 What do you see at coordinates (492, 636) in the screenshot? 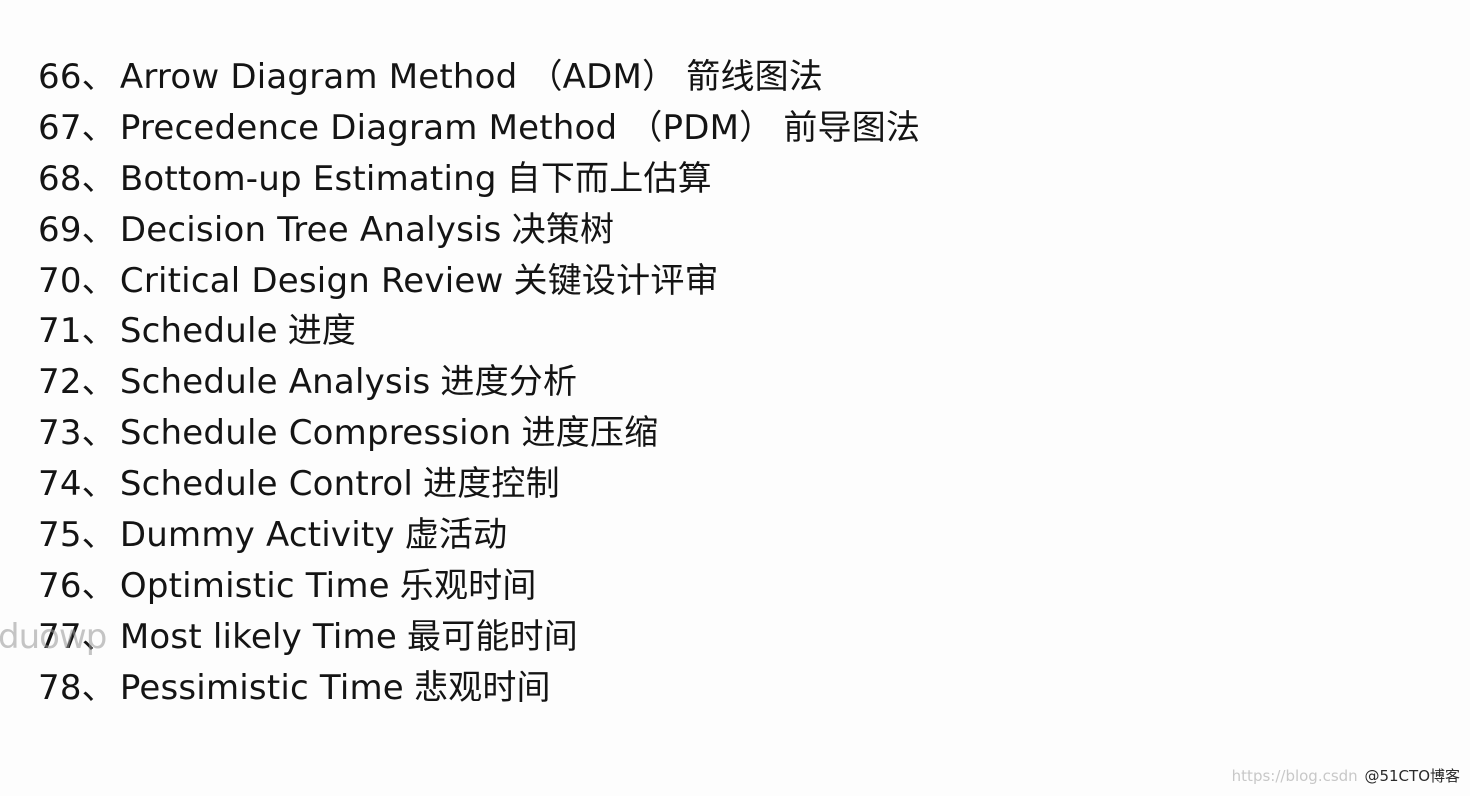
I see `term-chinese: 最可能时间` at bounding box center [492, 636].